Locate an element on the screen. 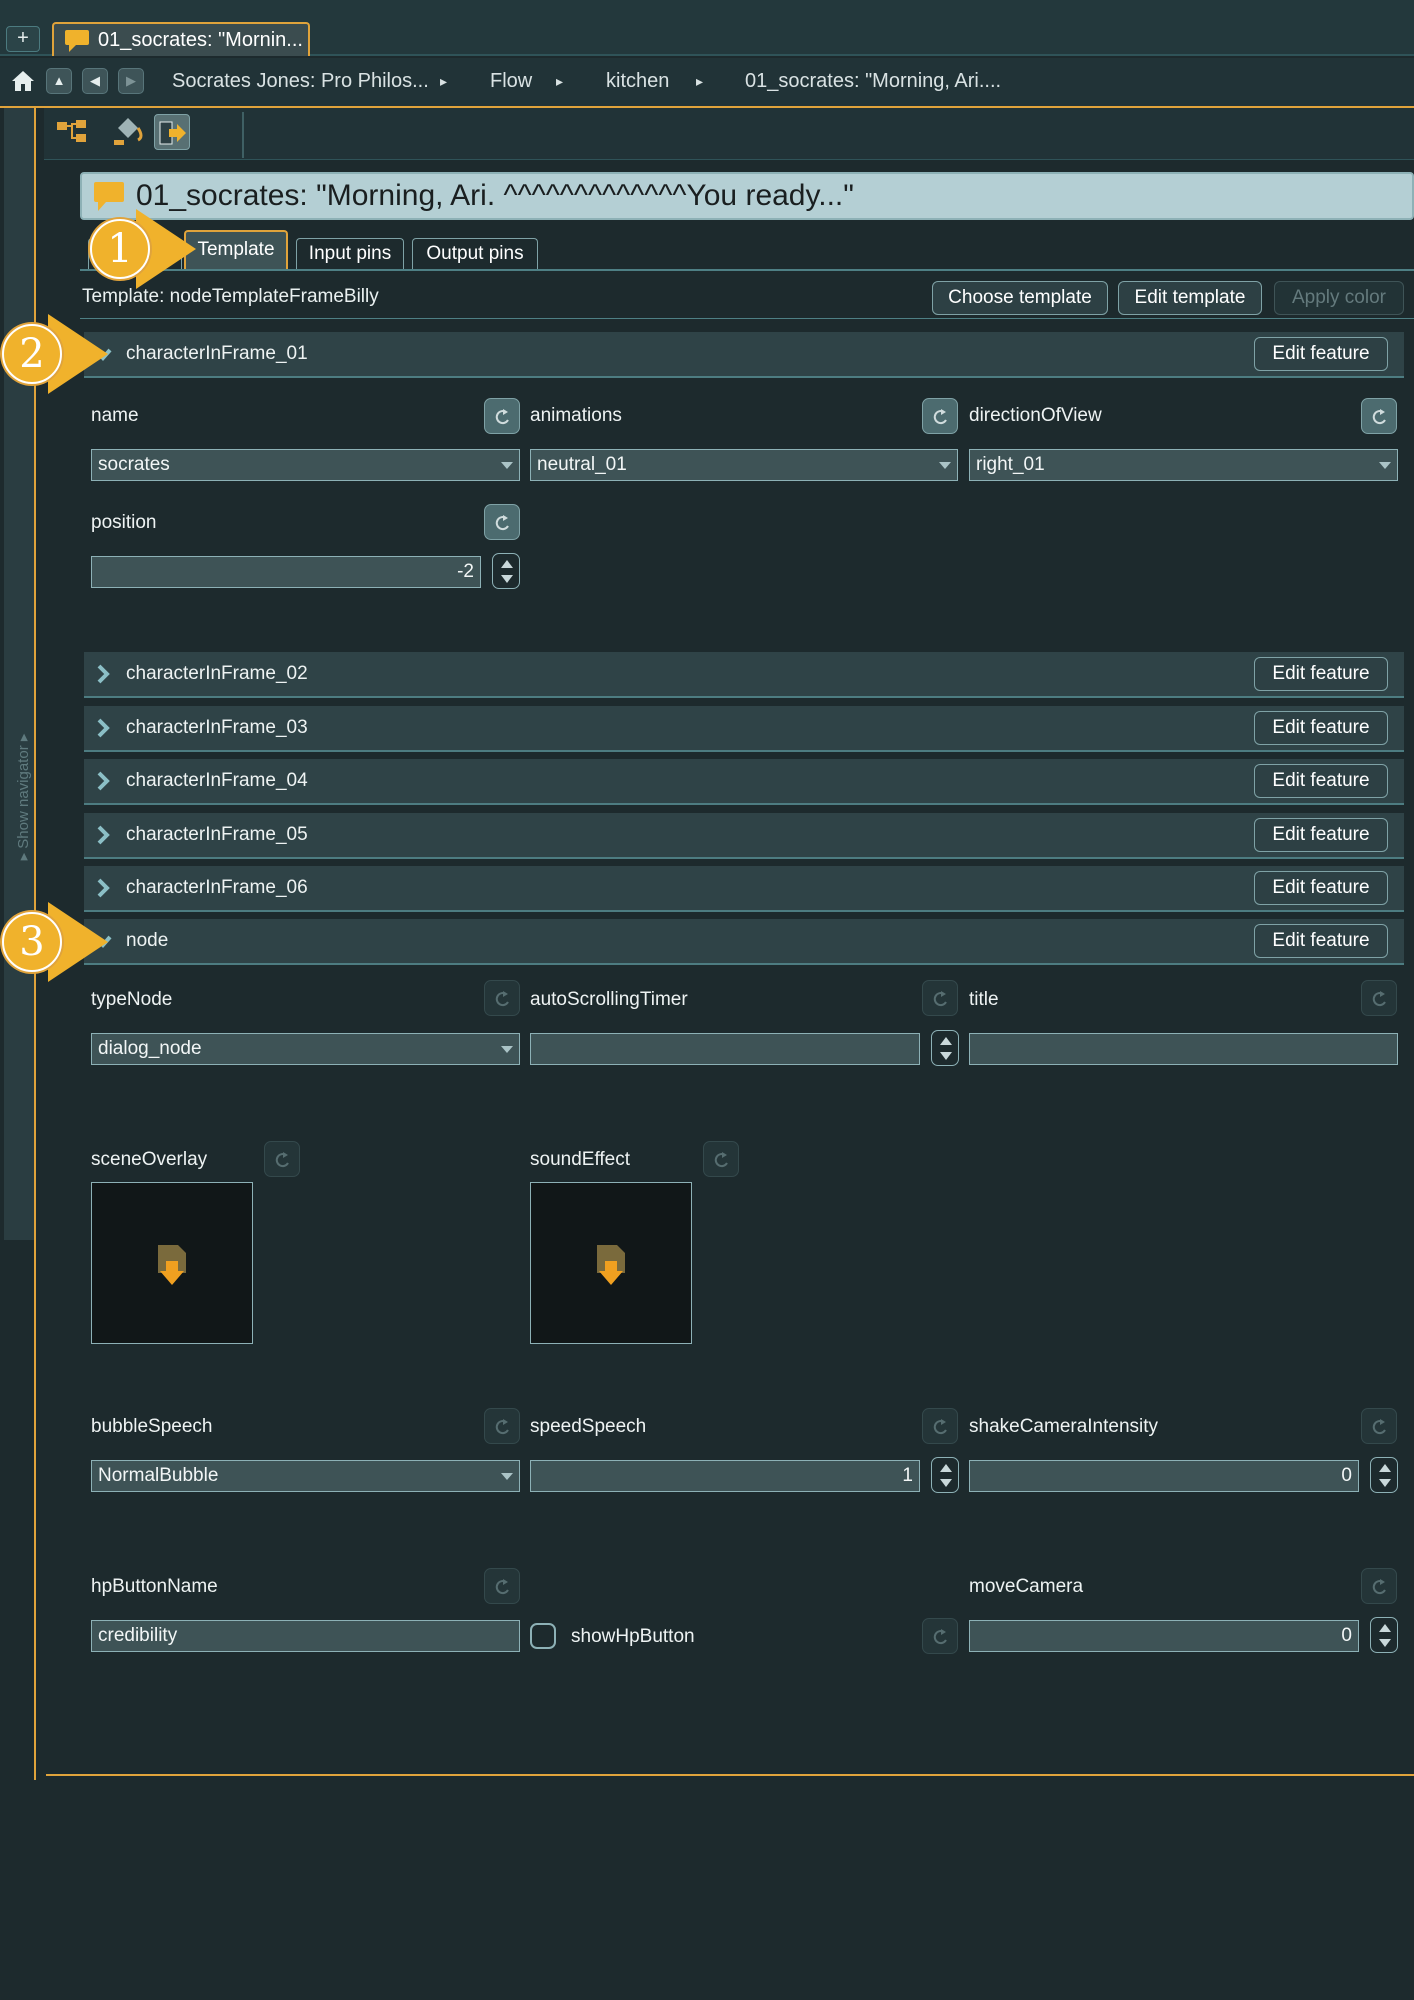 Image resolution: width=1414 pixels, height=2000 pixels. step-badge-2: 2 is located at coordinates (32, 354).